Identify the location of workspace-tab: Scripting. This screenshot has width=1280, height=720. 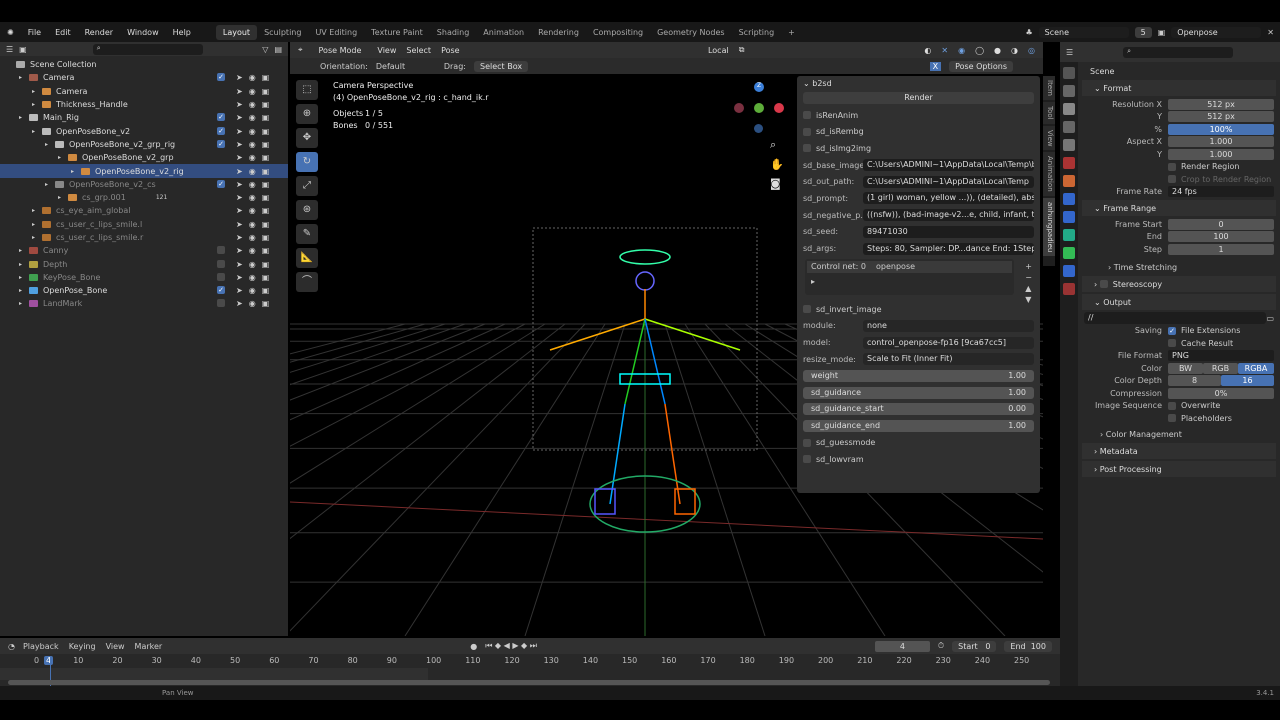
(757, 32).